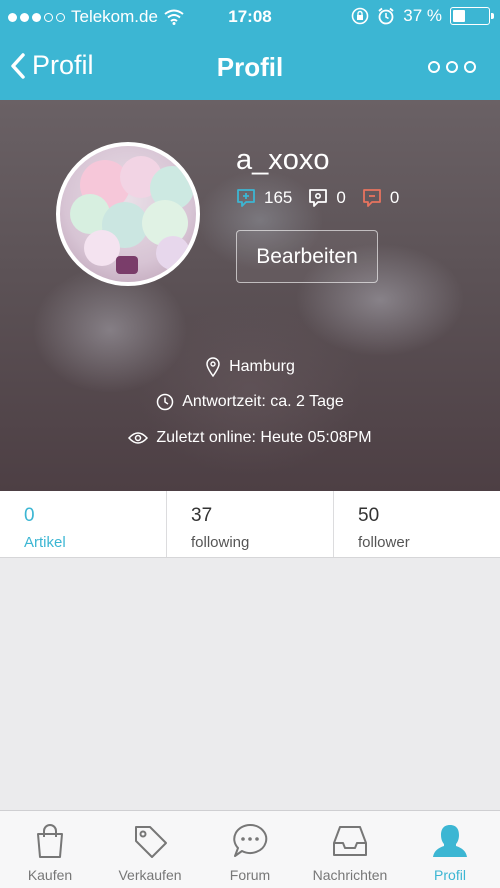 Image resolution: width=500 pixels, height=888 pixels. Describe the element at coordinates (350, 875) in the screenshot. I see `tabbar-label: Nachrichten` at that location.